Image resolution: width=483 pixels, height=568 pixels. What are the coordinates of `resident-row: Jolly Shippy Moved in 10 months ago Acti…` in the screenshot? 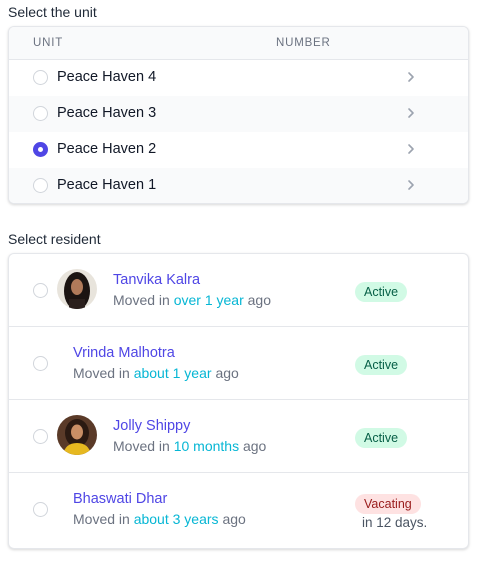 It's located at (238, 436).